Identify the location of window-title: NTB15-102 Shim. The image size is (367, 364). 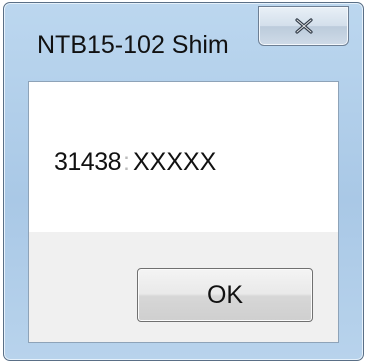
(133, 45).